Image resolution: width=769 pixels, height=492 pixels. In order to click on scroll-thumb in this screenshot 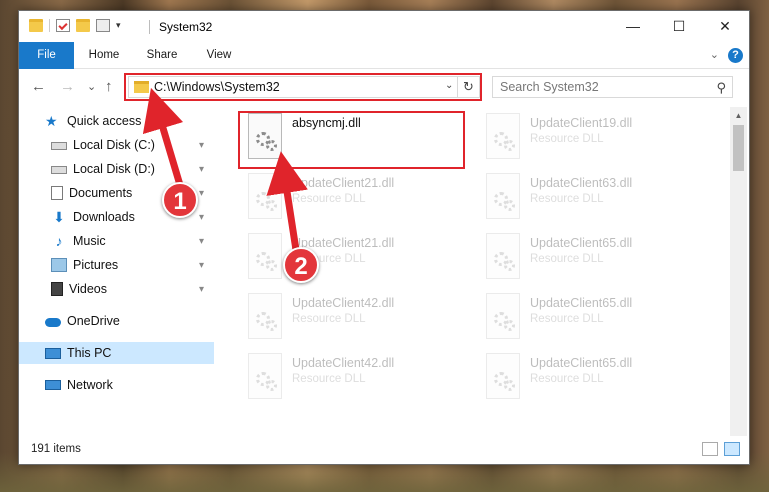, I will do `click(738, 148)`.